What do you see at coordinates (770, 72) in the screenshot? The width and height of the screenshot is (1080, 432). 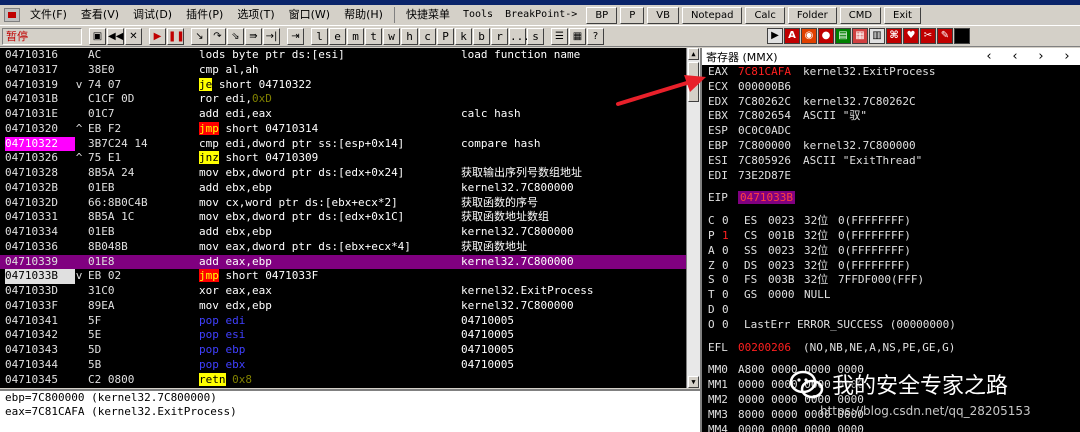 I see `register-value: 7C81CAFA` at bounding box center [770, 72].